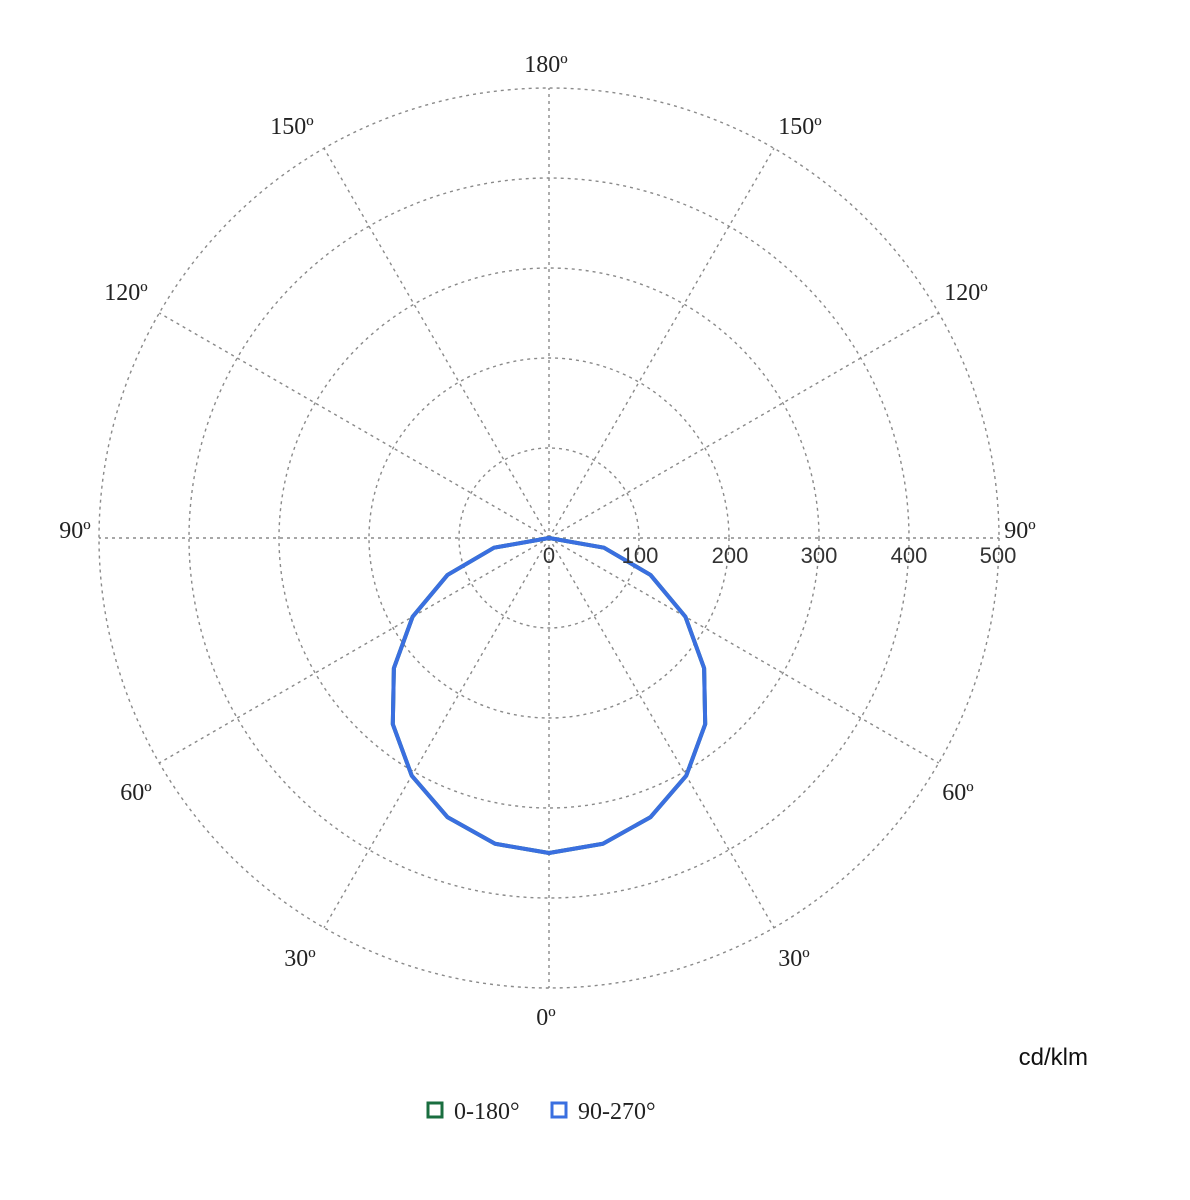 The width and height of the screenshot is (1190, 1200). I want to click on angle-label-left-120: 120º, so click(126, 293).